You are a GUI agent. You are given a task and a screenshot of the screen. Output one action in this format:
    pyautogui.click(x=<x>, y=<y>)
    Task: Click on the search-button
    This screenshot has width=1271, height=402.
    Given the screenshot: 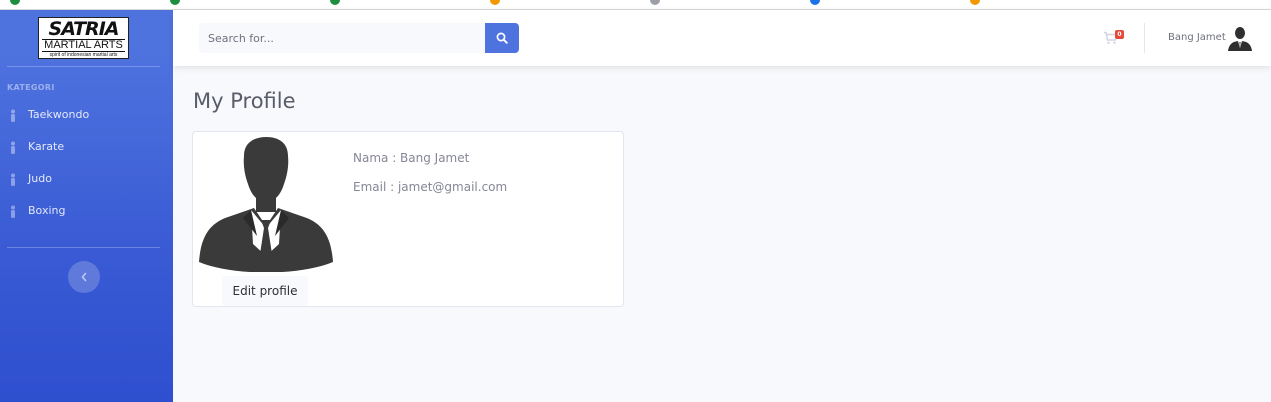 What is the action you would take?
    pyautogui.click(x=502, y=38)
    